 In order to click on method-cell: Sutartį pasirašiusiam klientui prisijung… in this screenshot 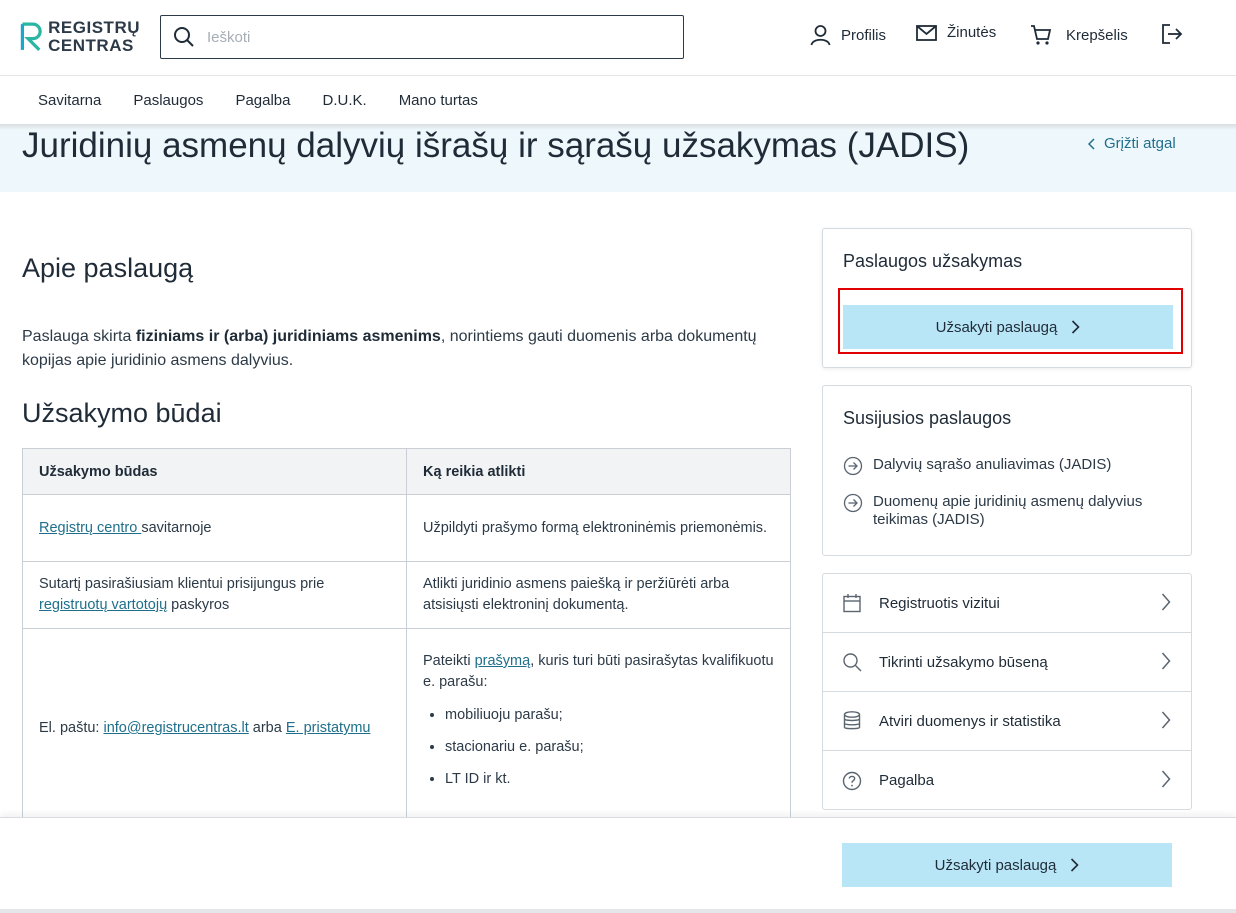, I will do `click(214, 595)`.